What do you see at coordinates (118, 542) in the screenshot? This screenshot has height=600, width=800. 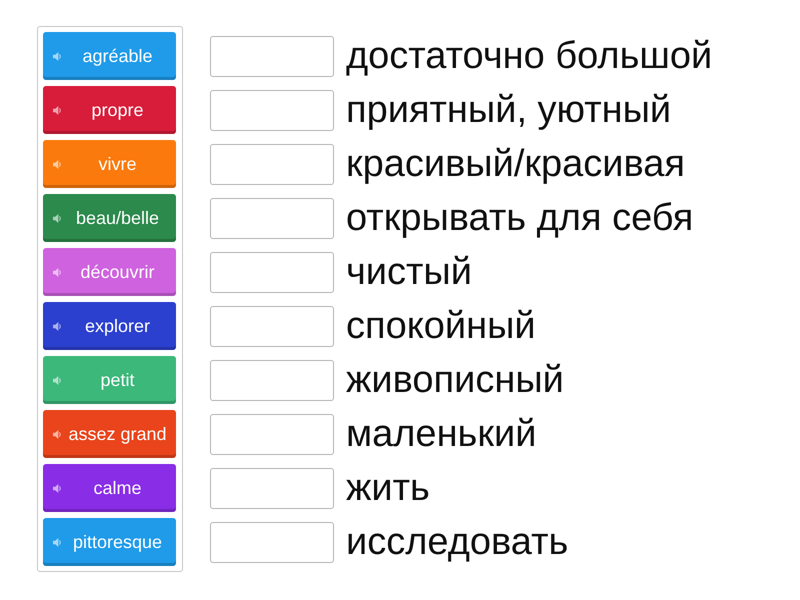 I see `tile-label: pittoresque` at bounding box center [118, 542].